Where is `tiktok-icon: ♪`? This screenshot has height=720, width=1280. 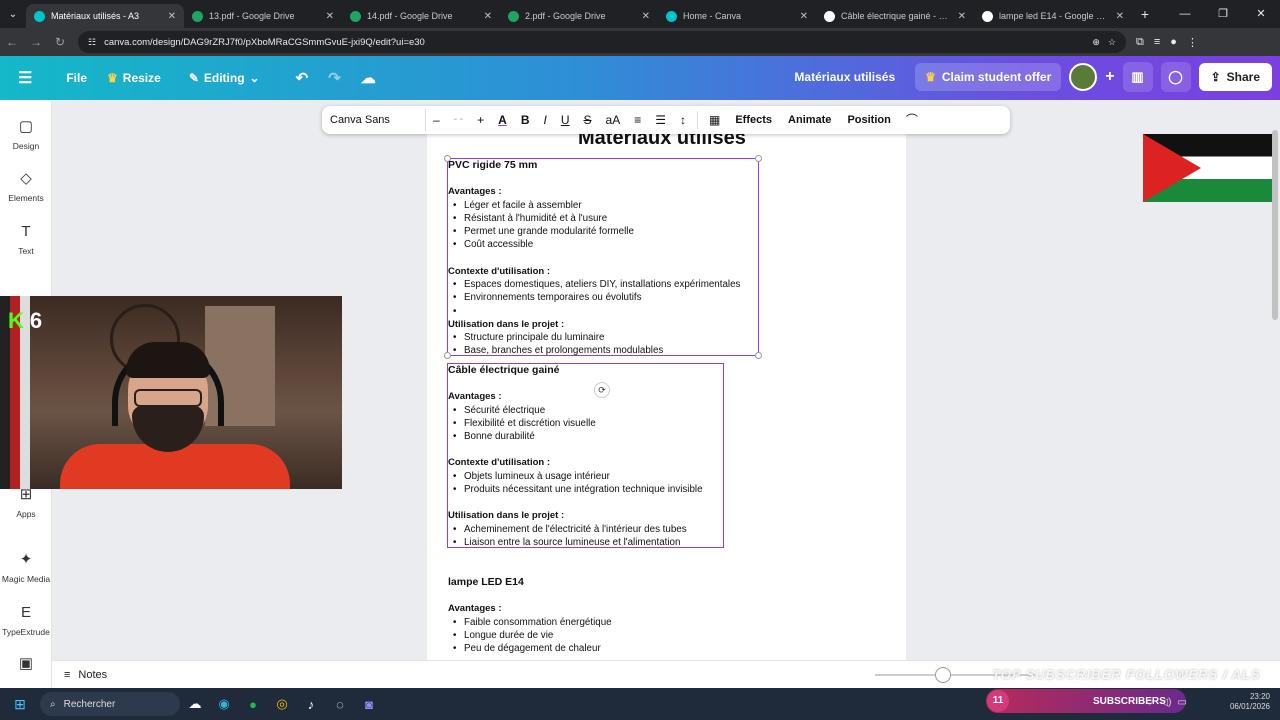 tiktok-icon: ♪ is located at coordinates (311, 704).